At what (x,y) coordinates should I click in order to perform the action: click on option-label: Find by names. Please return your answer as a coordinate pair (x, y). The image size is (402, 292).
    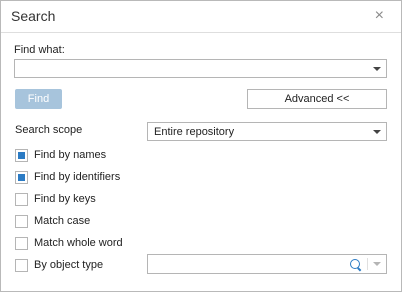
    Looking at the image, I should click on (70, 155).